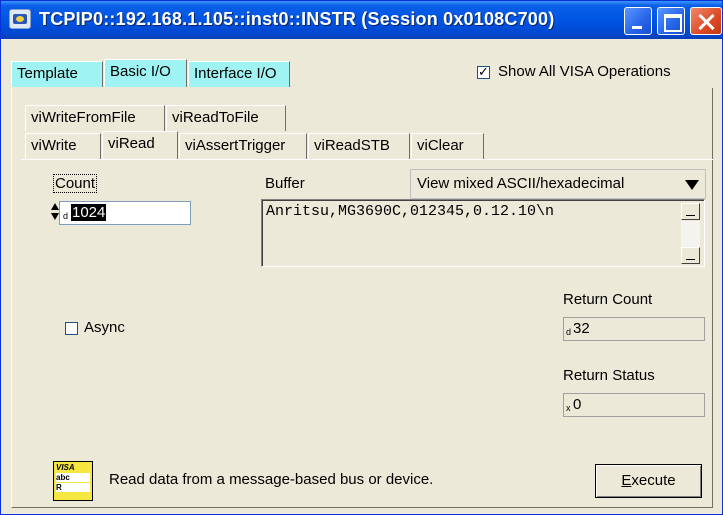 The height and width of the screenshot is (515, 723). I want to click on buffer-textbox: Anritsu,MG3690C,012345,0.12.10\n, so click(483, 233).